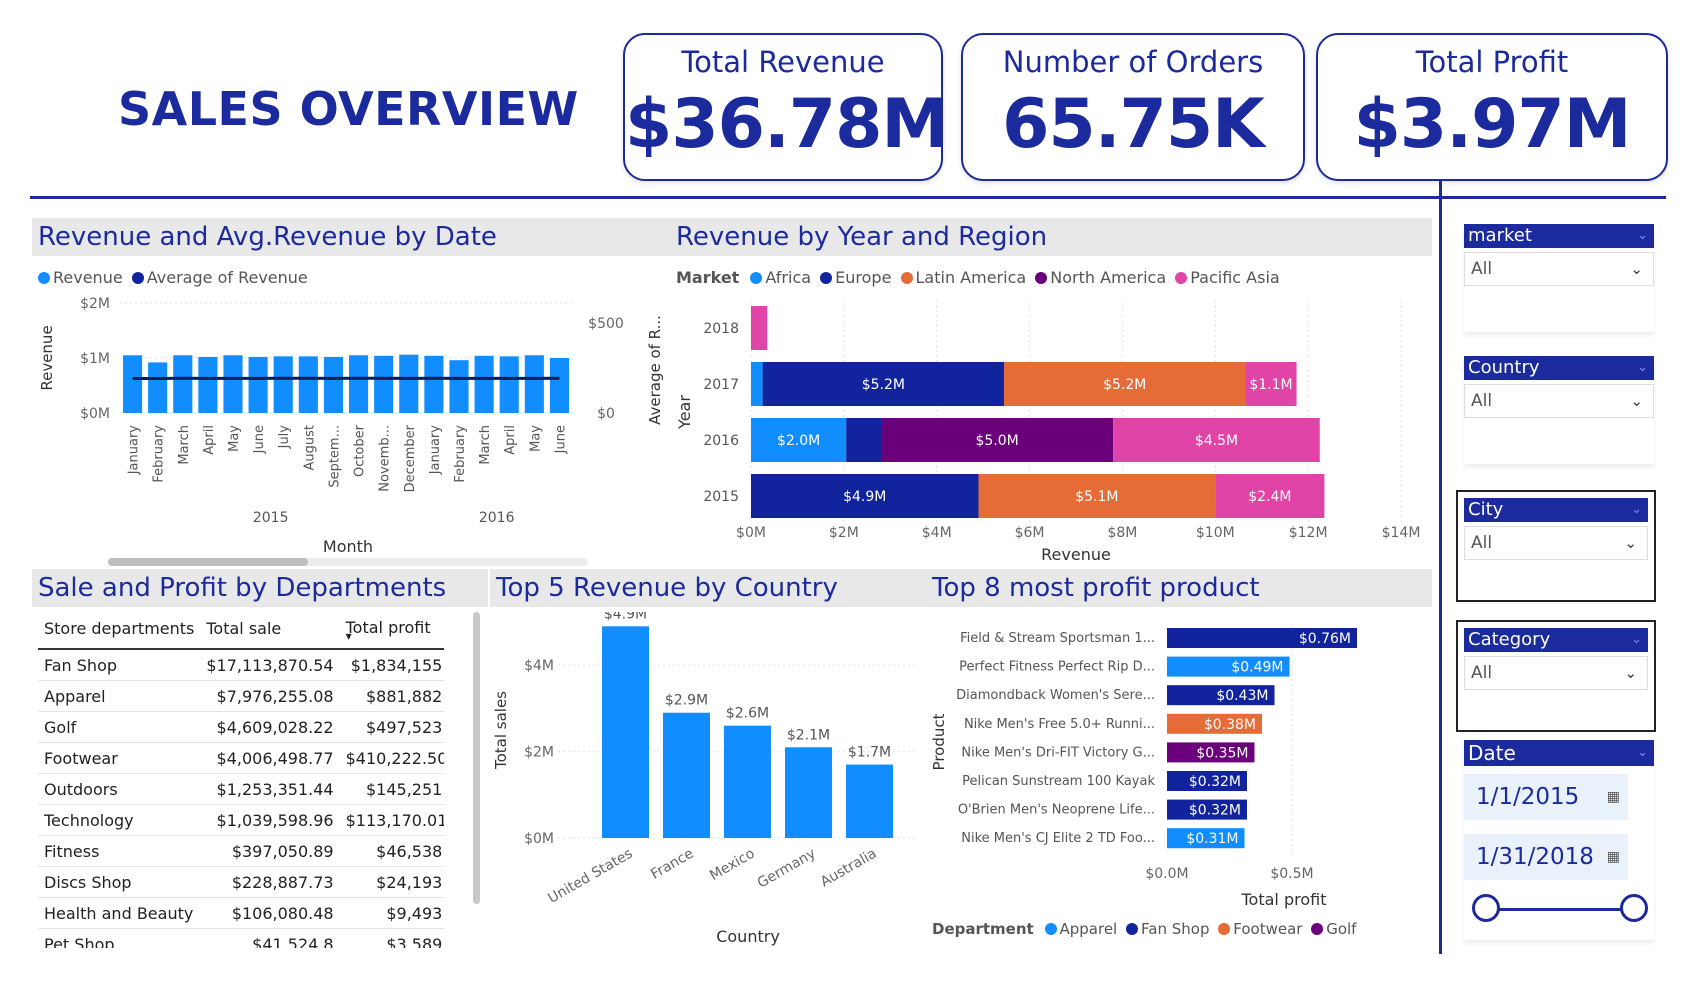 This screenshot has width=1699, height=987. Describe the element at coordinates (539, 753) in the screenshot. I see `y-tick-label: $2M` at that location.